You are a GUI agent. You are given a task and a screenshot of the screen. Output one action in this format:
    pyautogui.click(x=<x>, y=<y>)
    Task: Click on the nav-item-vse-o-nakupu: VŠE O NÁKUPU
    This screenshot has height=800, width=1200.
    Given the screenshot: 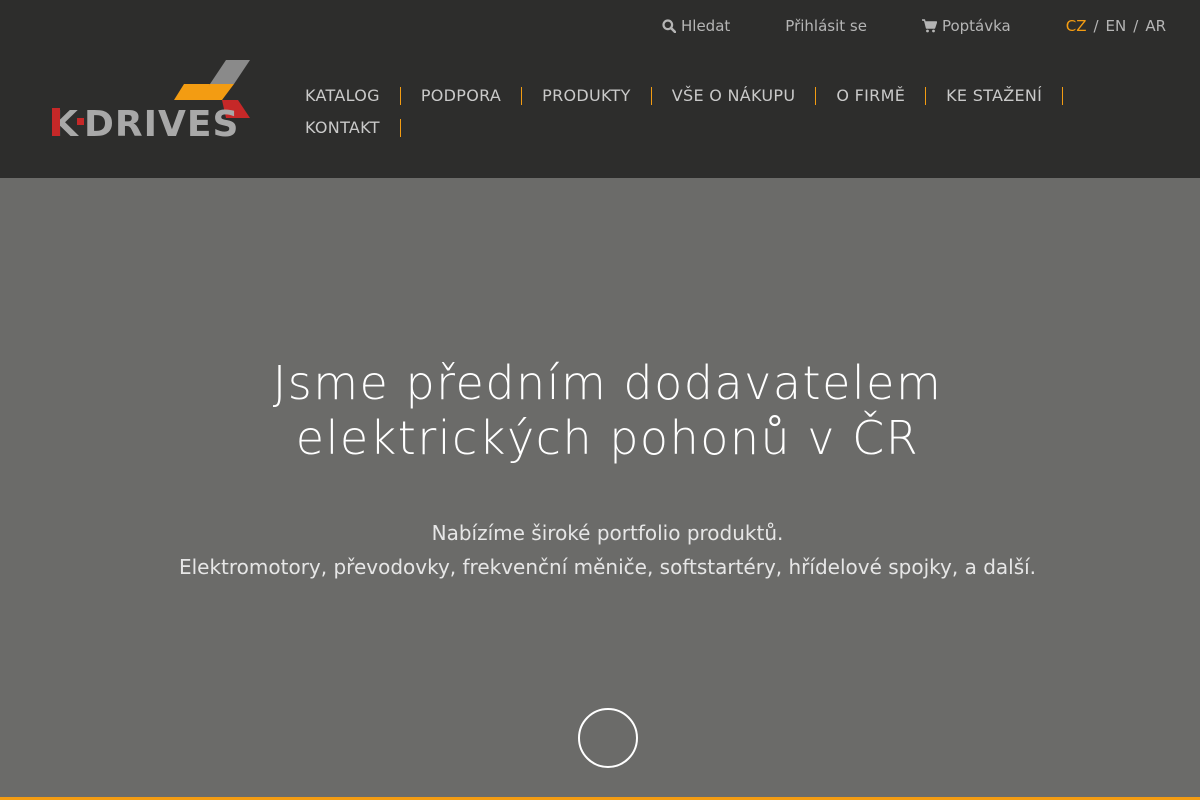 What is the action you would take?
    pyautogui.click(x=754, y=96)
    